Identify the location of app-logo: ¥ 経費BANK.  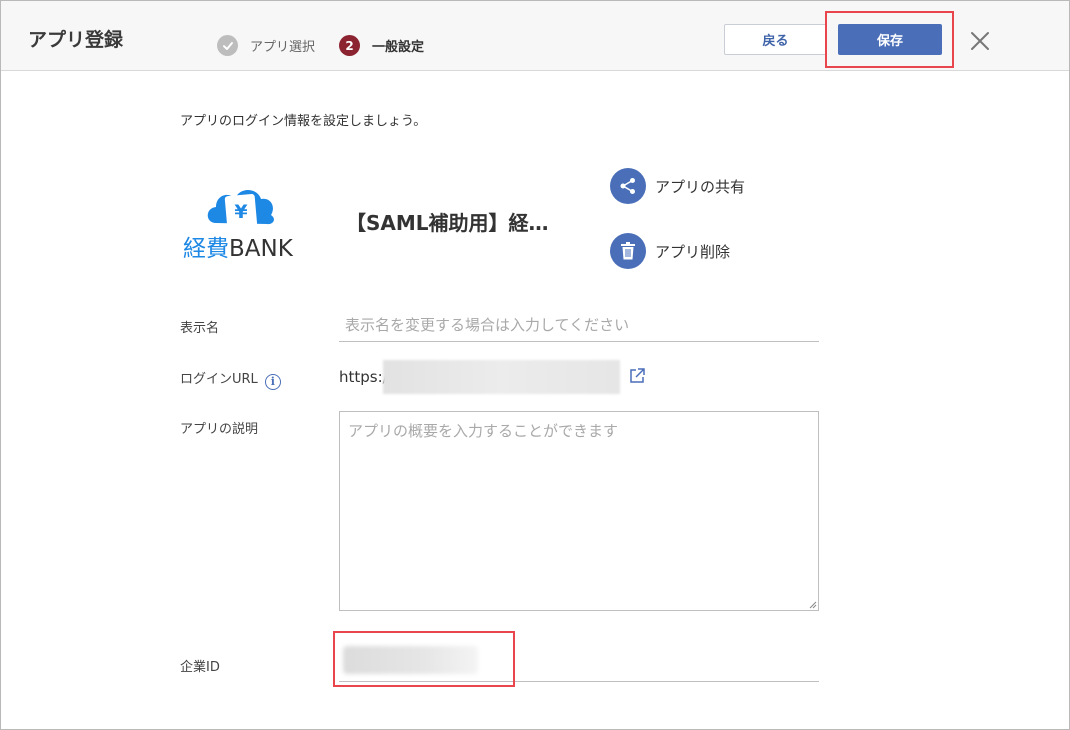
(240, 218).